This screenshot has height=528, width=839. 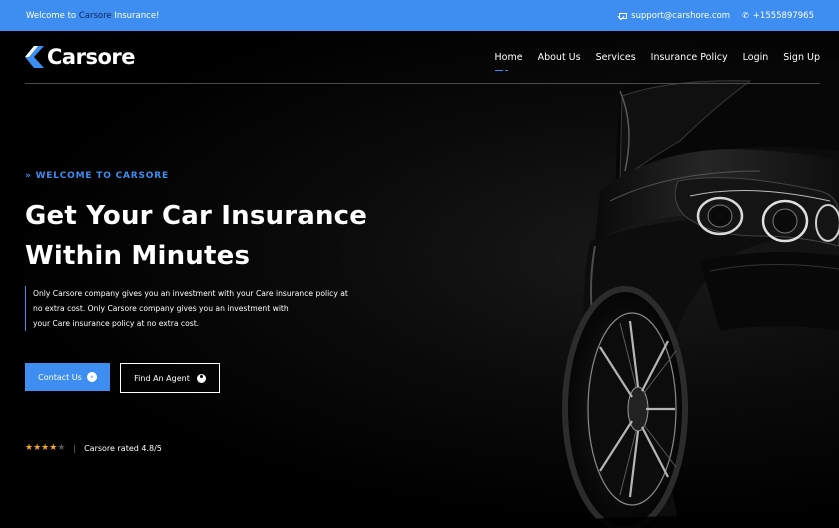 I want to click on phone-icon: ✆, so click(x=745, y=15).